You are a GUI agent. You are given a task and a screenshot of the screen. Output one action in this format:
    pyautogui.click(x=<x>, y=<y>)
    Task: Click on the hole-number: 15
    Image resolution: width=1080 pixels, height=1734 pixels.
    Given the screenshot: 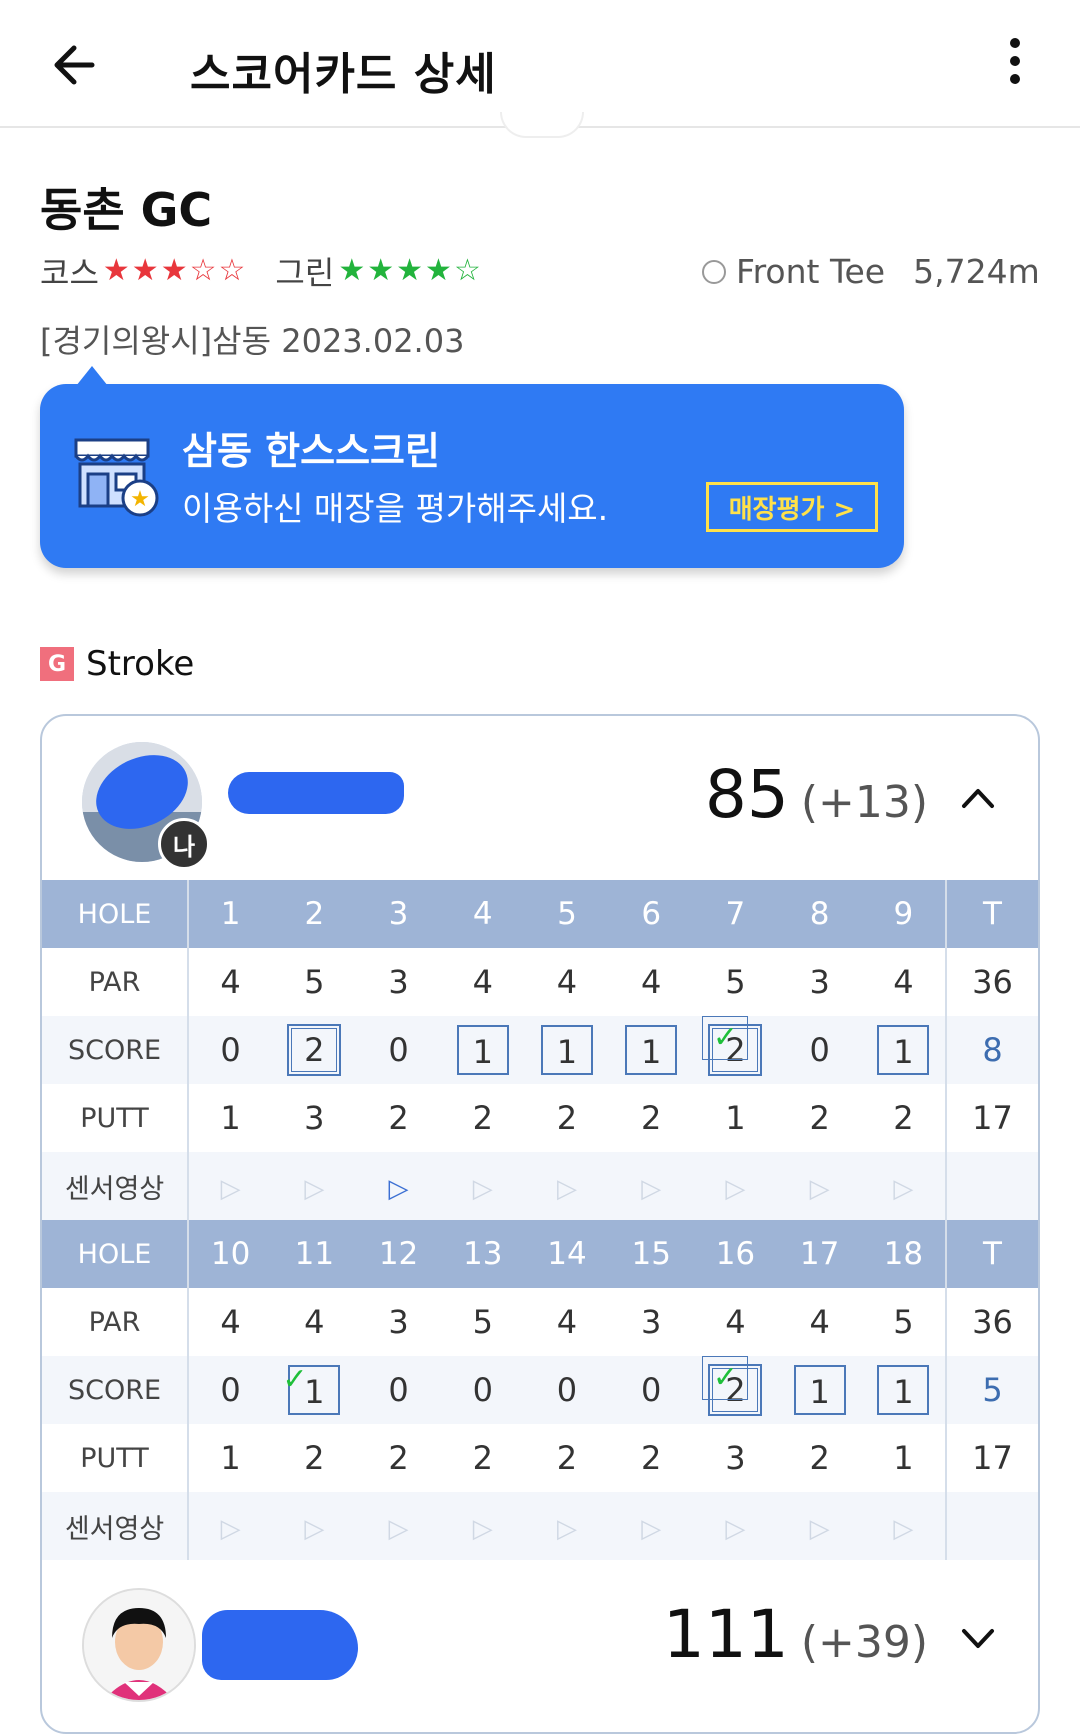 What is the action you would take?
    pyautogui.click(x=651, y=1254)
    